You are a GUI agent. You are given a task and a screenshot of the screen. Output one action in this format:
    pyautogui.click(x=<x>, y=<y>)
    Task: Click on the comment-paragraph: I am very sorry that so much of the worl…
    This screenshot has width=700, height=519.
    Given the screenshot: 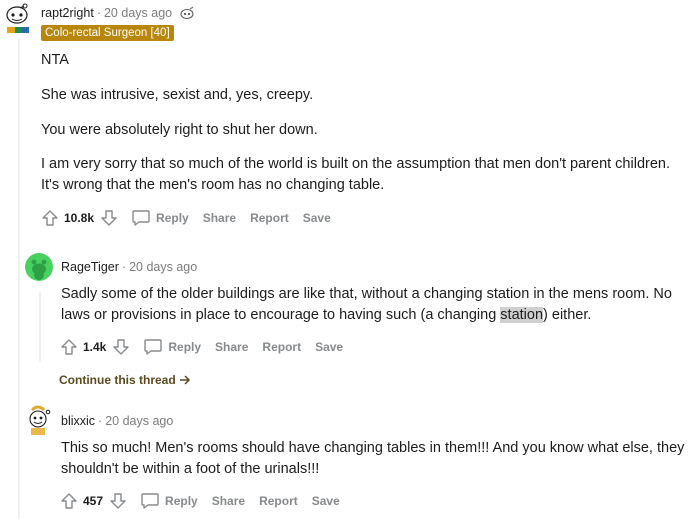 What is the action you would take?
    pyautogui.click(x=355, y=174)
    